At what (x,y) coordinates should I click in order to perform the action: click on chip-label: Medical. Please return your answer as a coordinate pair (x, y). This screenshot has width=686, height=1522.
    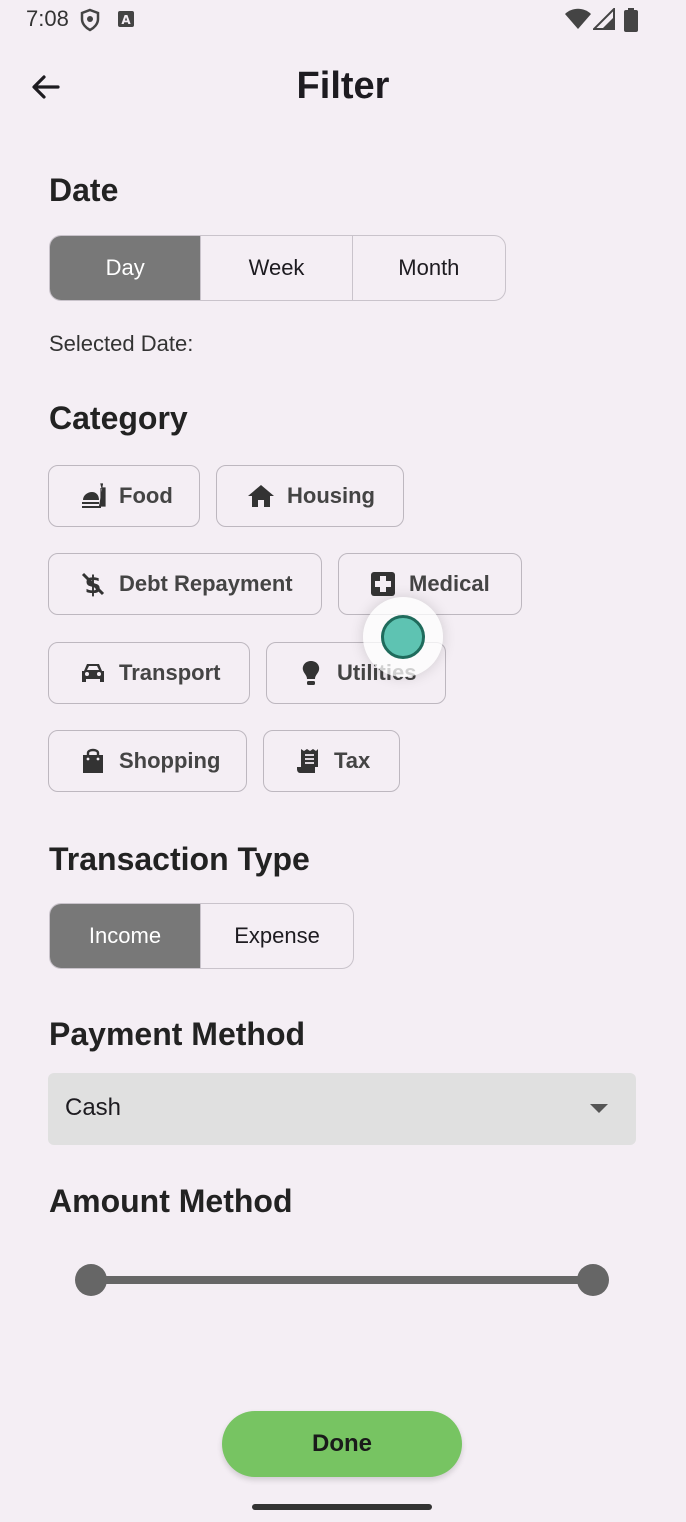
    Looking at the image, I should click on (449, 583).